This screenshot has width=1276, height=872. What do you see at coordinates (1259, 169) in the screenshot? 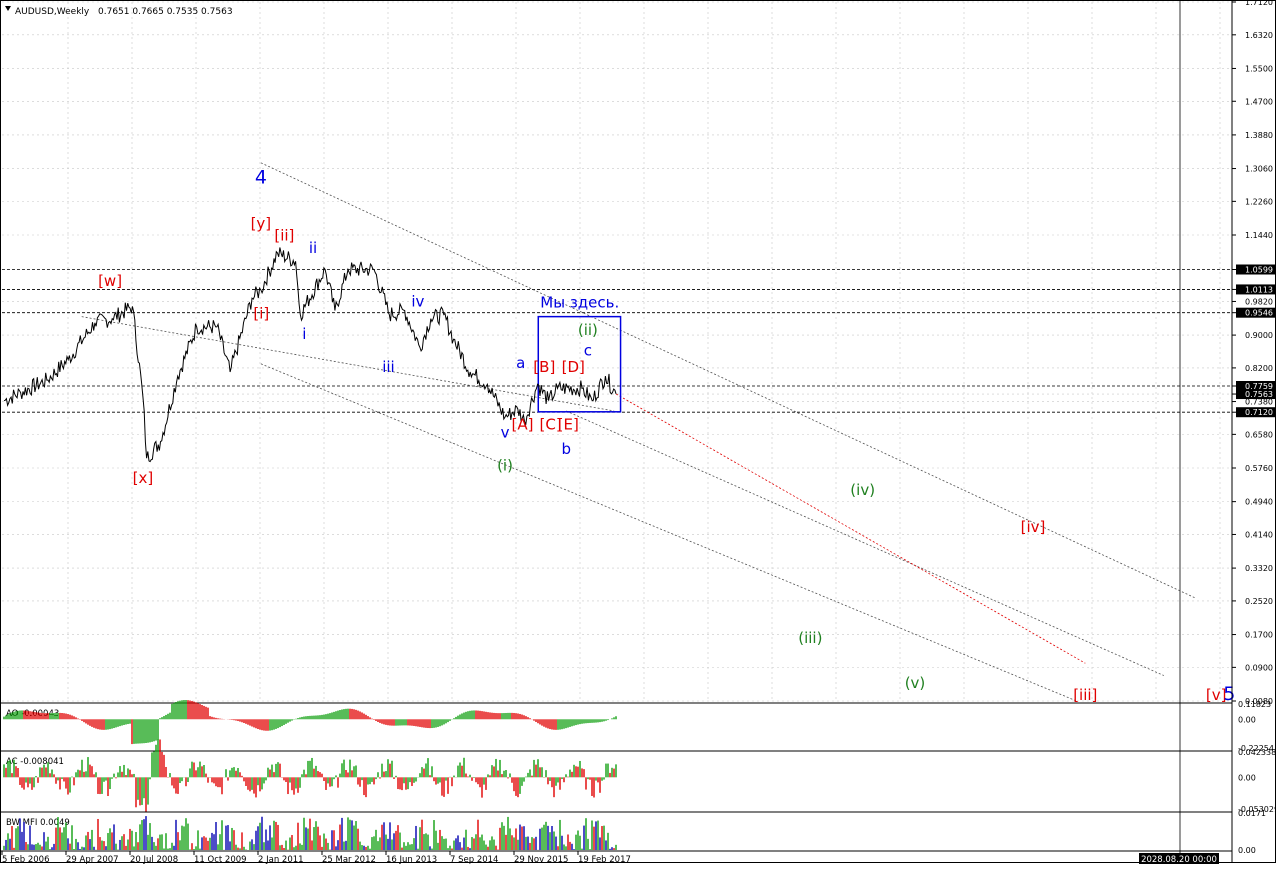
I see `price-label: 1.3060` at bounding box center [1259, 169].